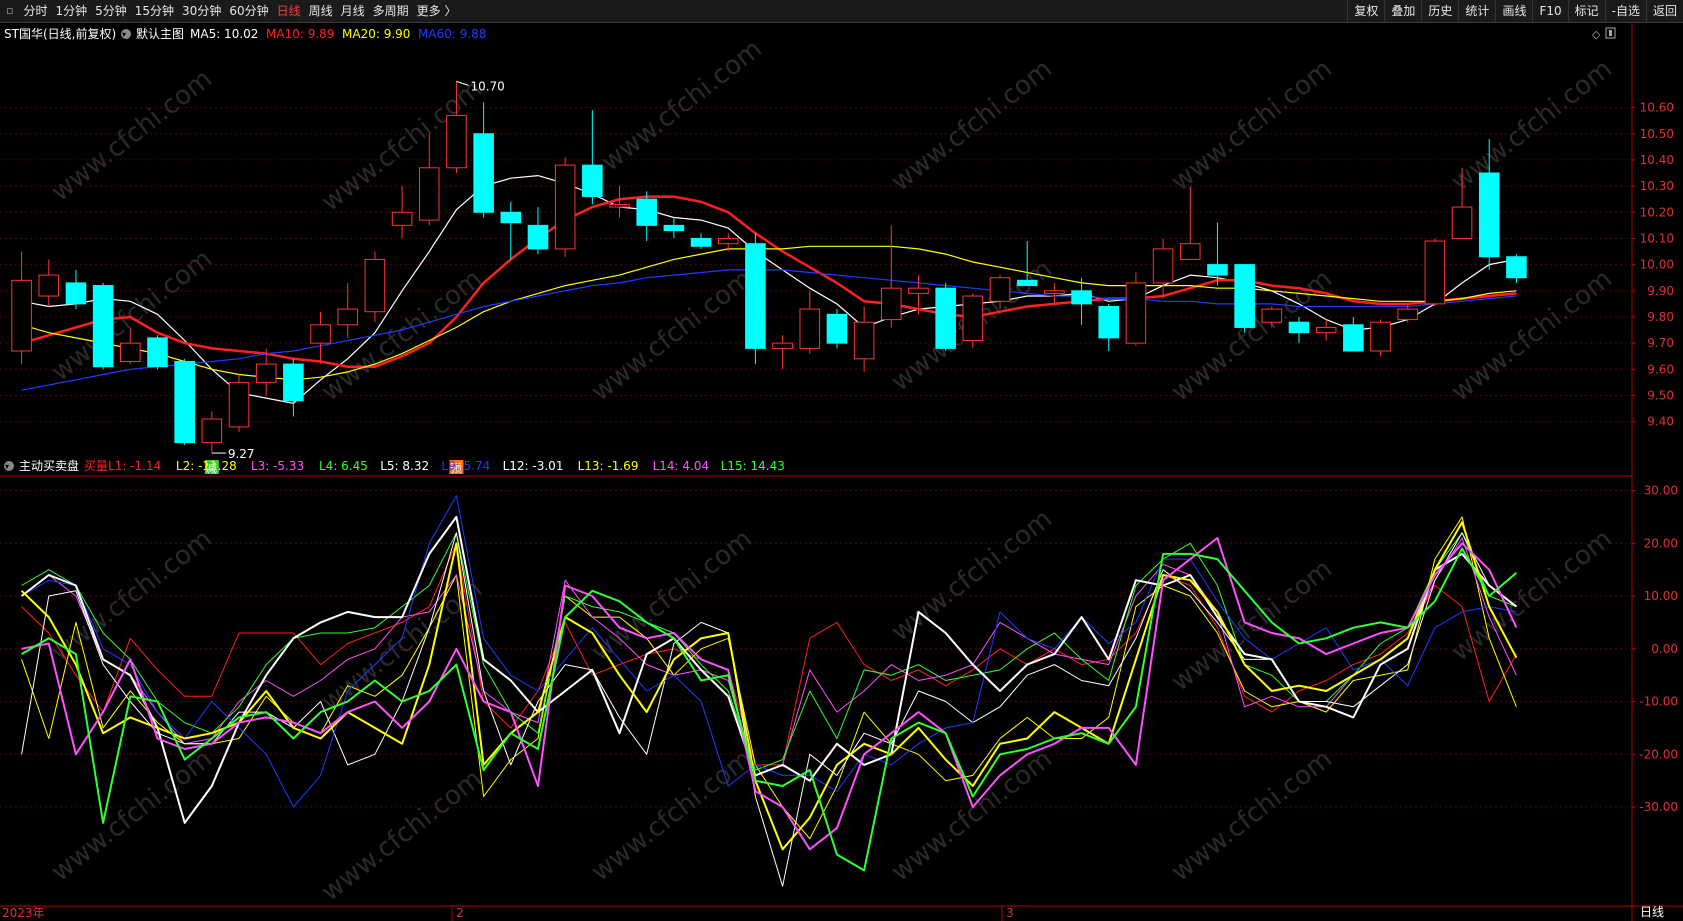 This screenshot has height=921, width=1683. I want to click on period-tab-1: 1分钟, so click(71, 11).